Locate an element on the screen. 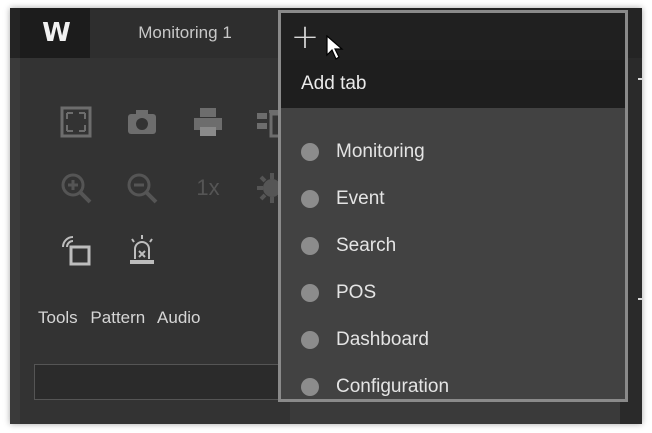 This screenshot has width=652, height=433. tab-pattern: Pattern is located at coordinates (117, 317).